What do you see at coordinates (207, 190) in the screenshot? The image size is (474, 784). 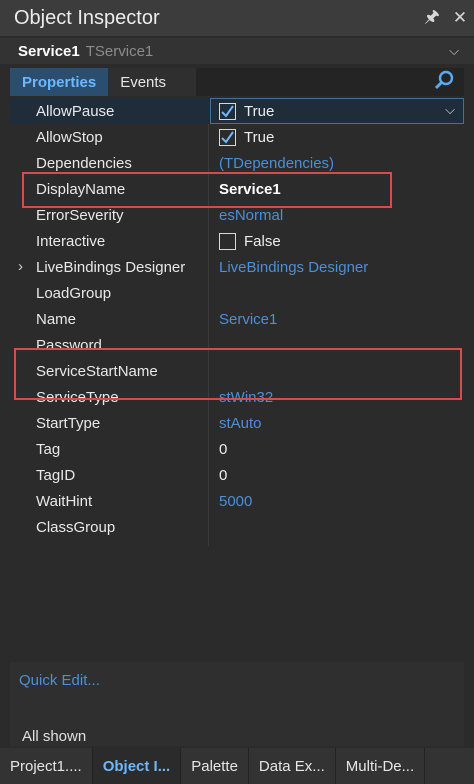 I see `highlight-box-displayname` at bounding box center [207, 190].